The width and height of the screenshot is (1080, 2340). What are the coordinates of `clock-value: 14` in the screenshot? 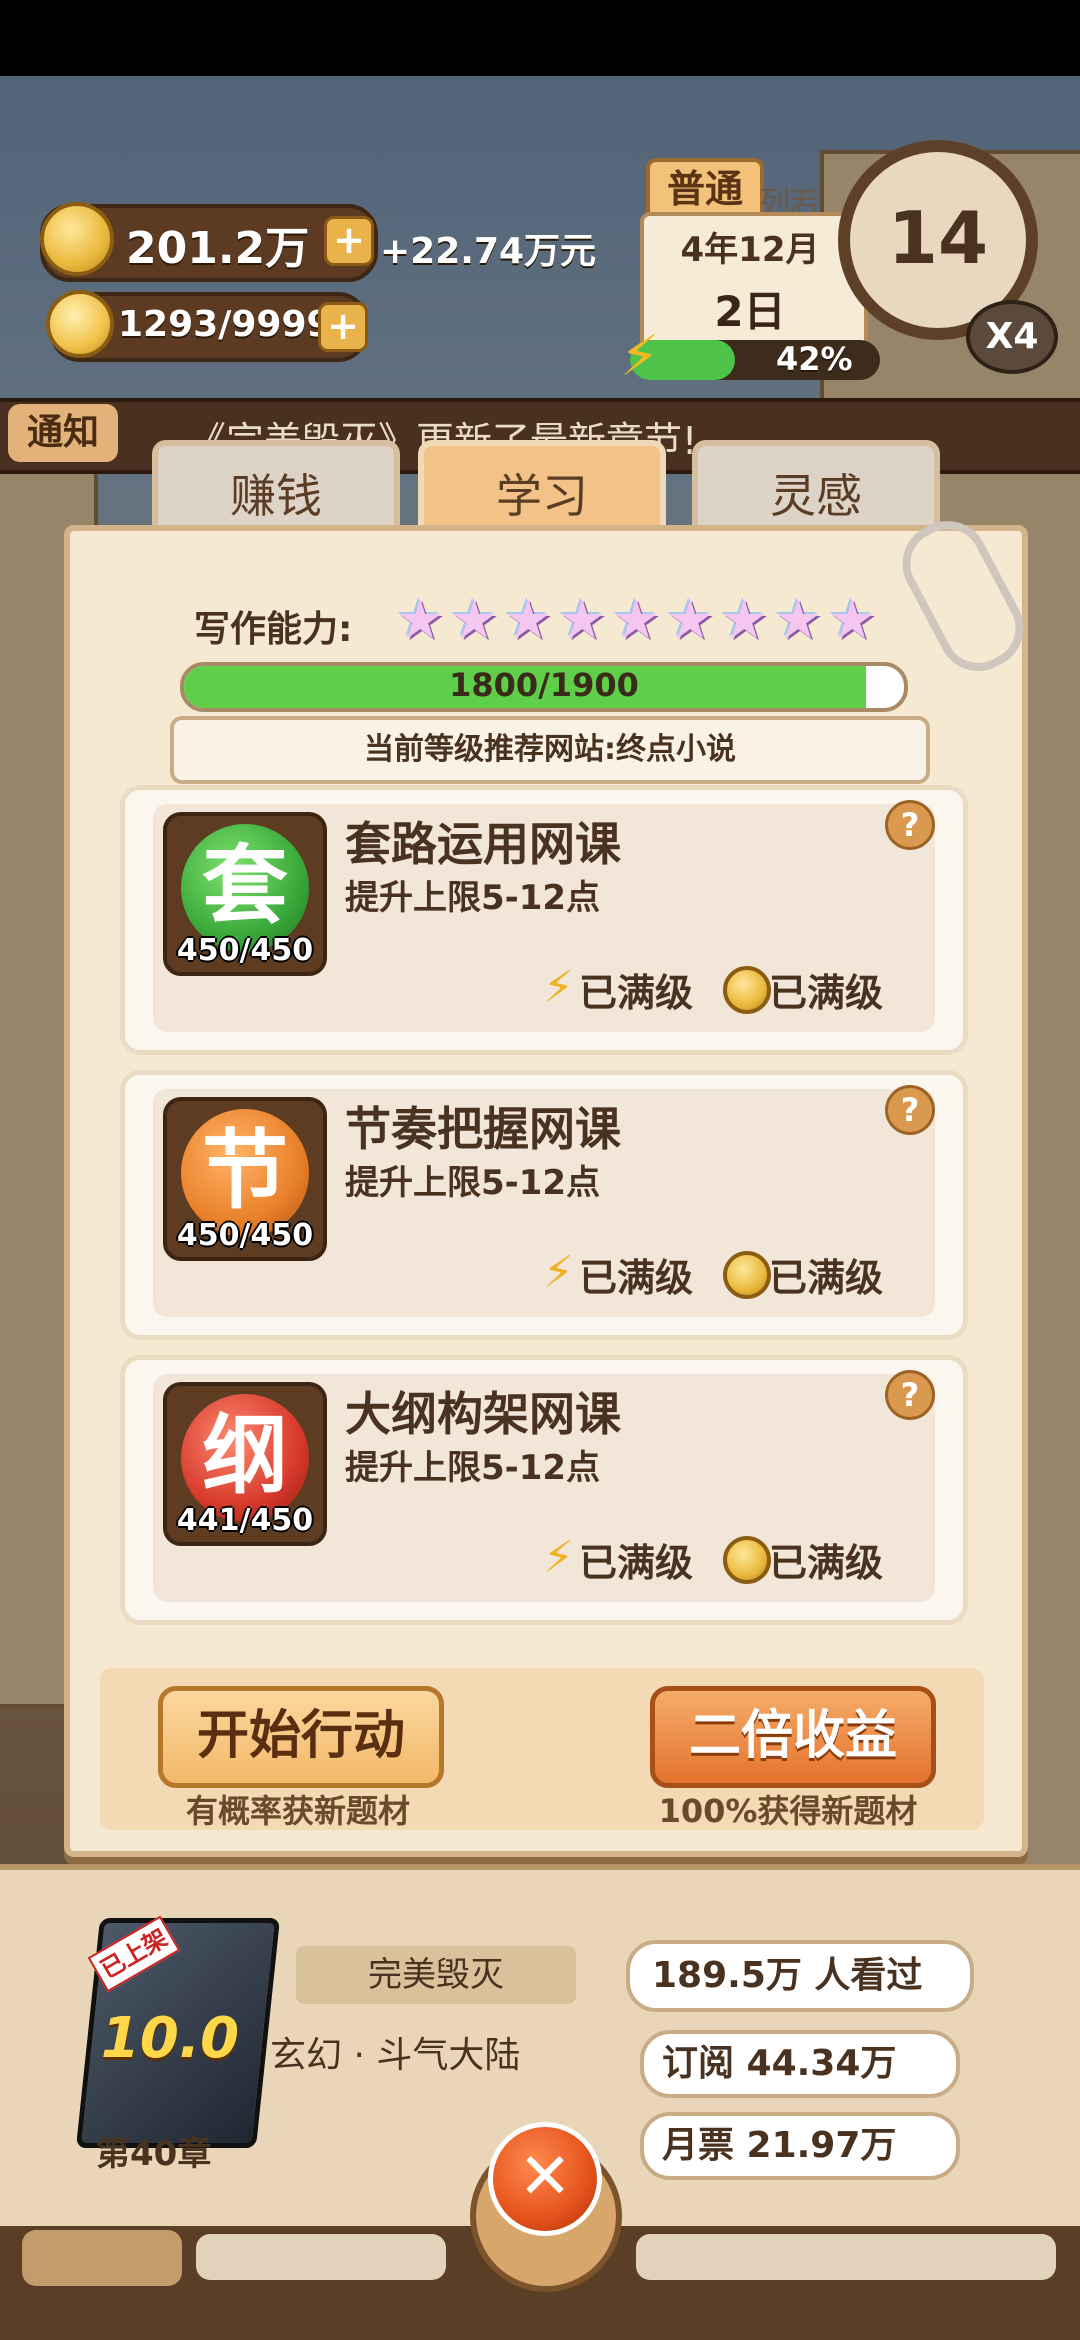 It's located at (938, 238).